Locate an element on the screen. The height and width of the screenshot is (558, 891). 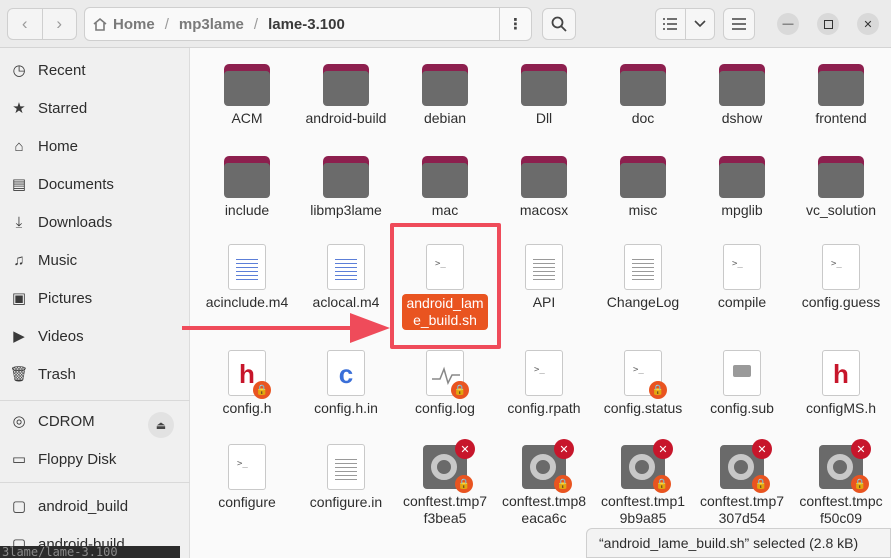
sidebar-item-starred: ★ Starred is located at coordinates (95, 108).